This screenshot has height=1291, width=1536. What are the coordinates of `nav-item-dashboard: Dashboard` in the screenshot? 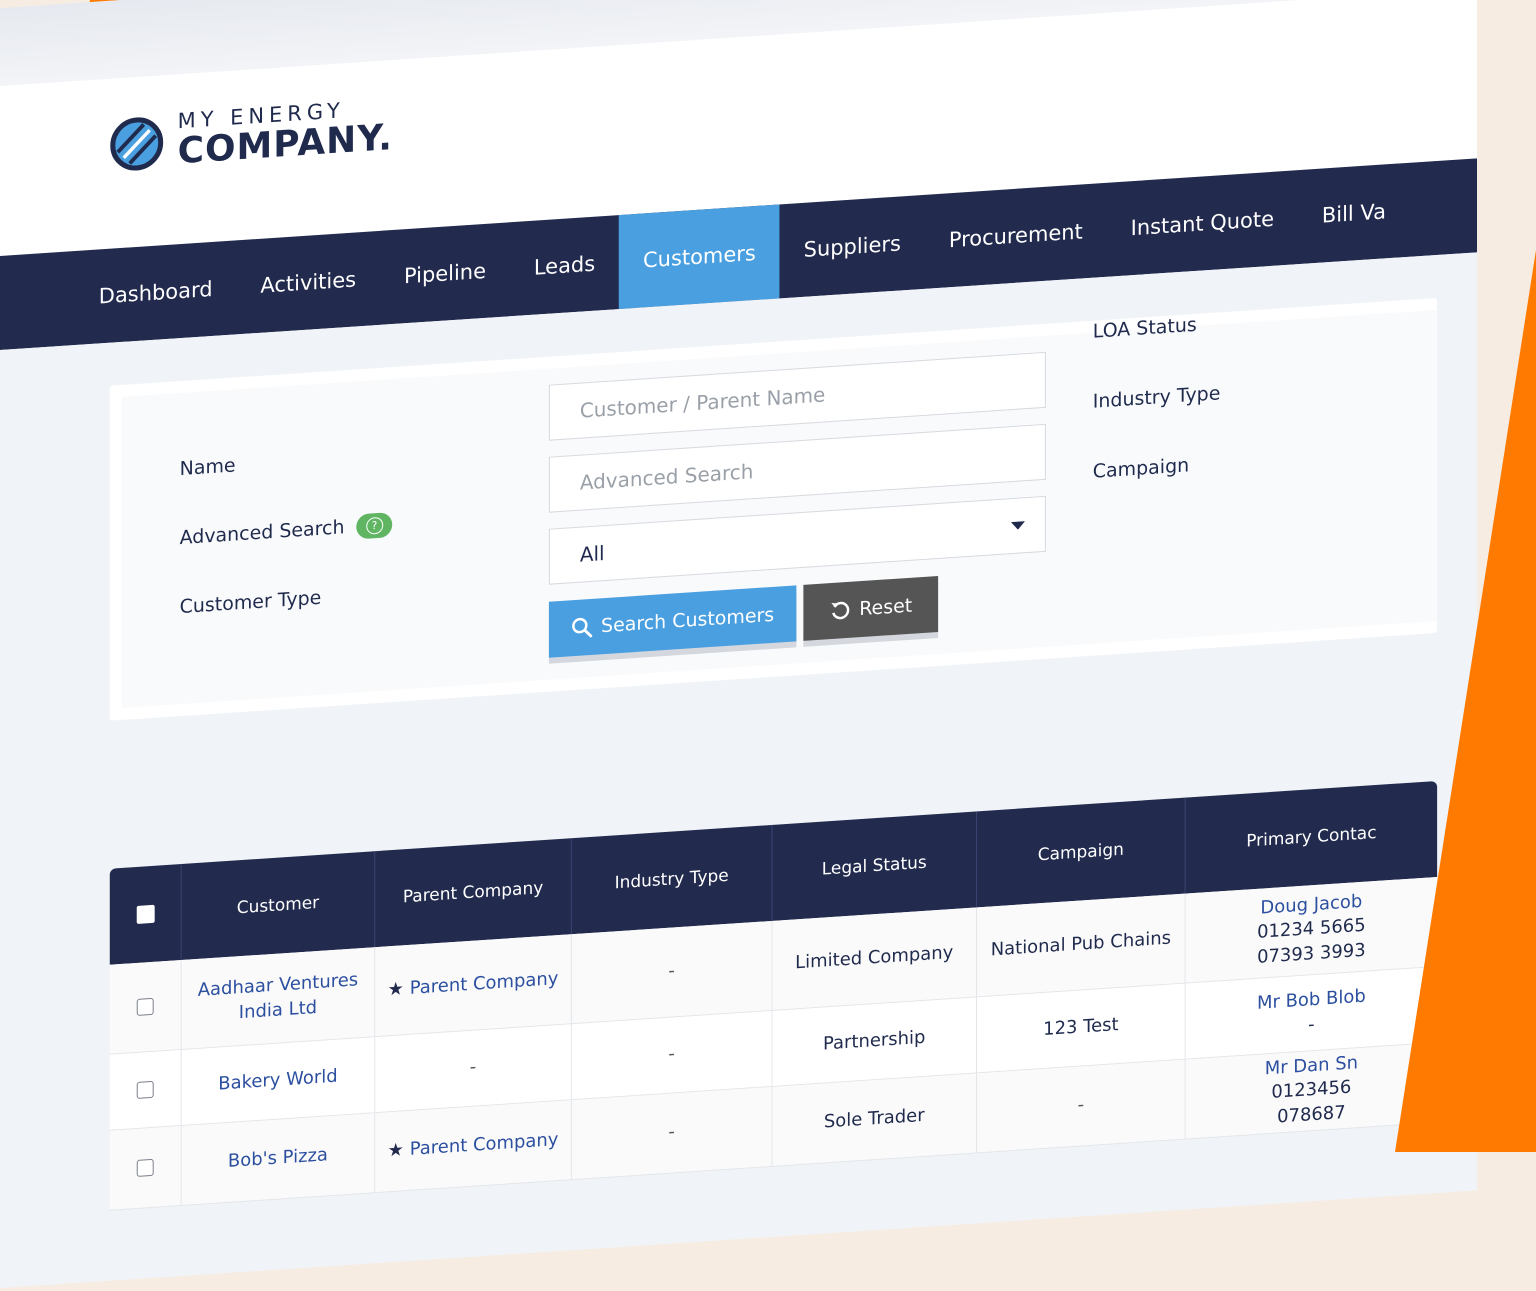 It's located at (156, 292).